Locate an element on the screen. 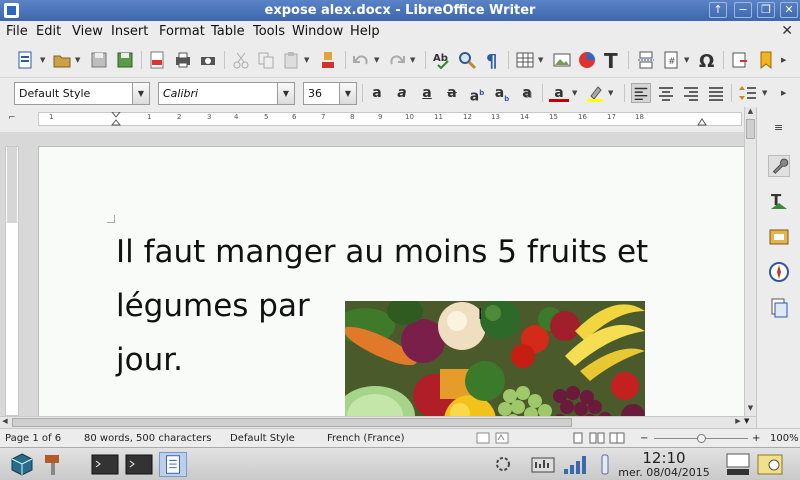 The height and width of the screenshot is (480, 800). insert-hyperlink-icon is located at coordinates (740, 60).